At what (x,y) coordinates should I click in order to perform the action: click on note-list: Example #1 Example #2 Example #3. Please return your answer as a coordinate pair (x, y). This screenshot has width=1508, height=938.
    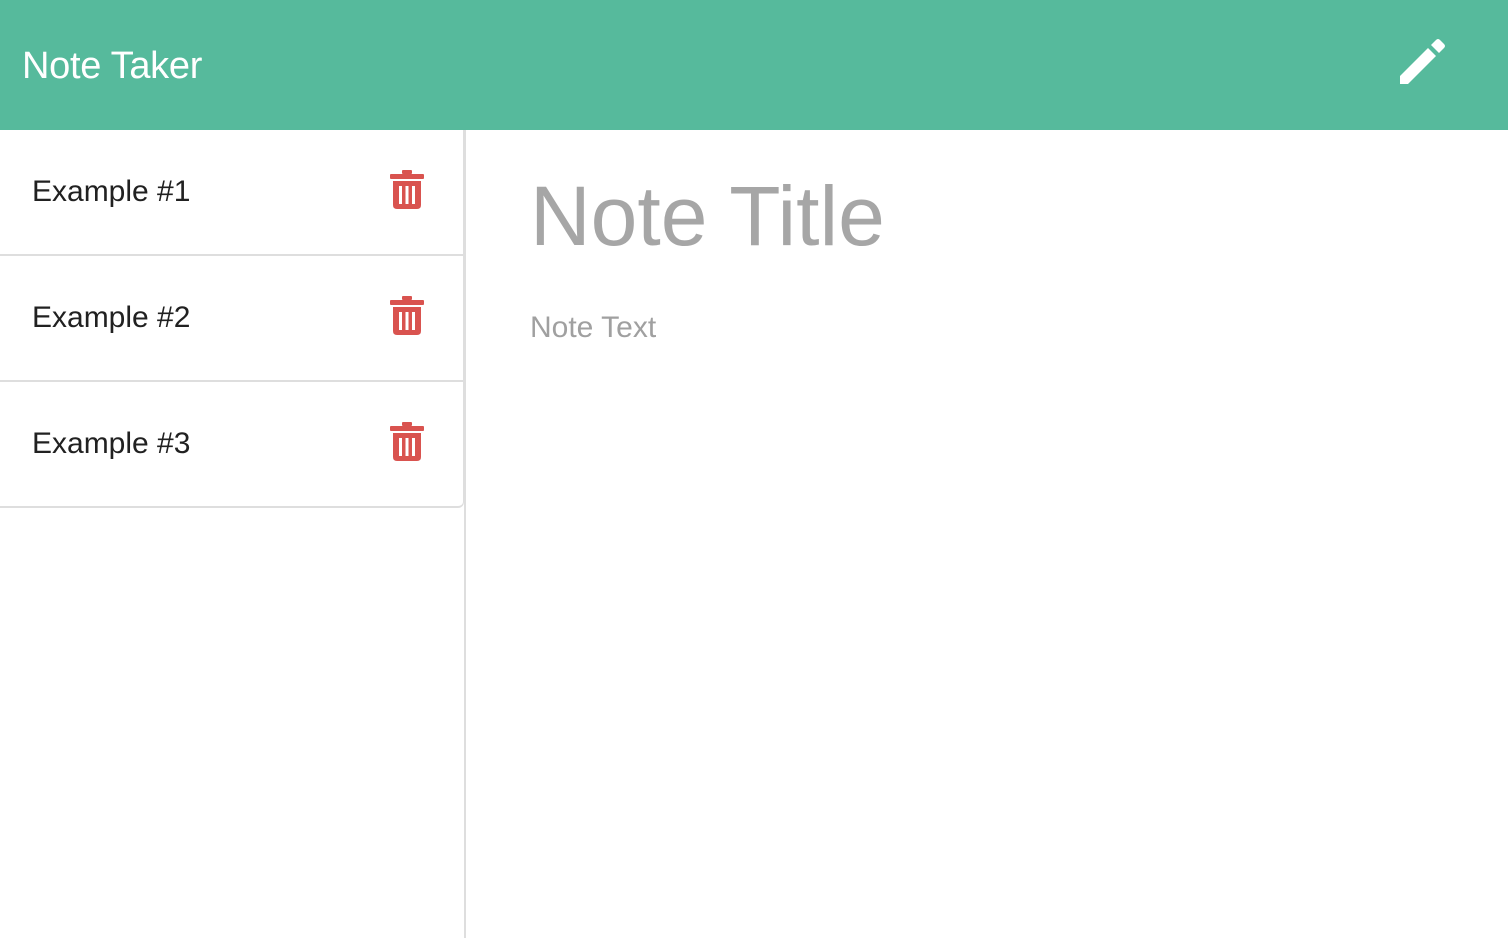
    Looking at the image, I should click on (232, 319).